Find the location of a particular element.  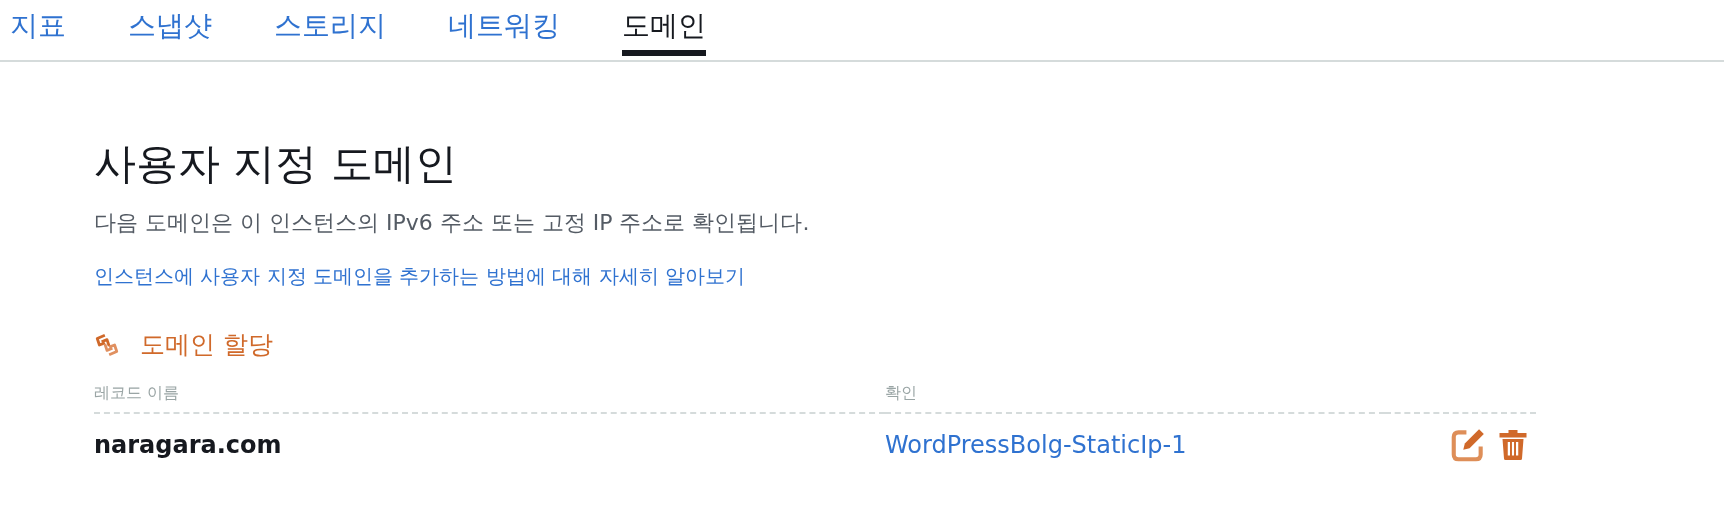

tab: 지표 is located at coordinates (38, 28).